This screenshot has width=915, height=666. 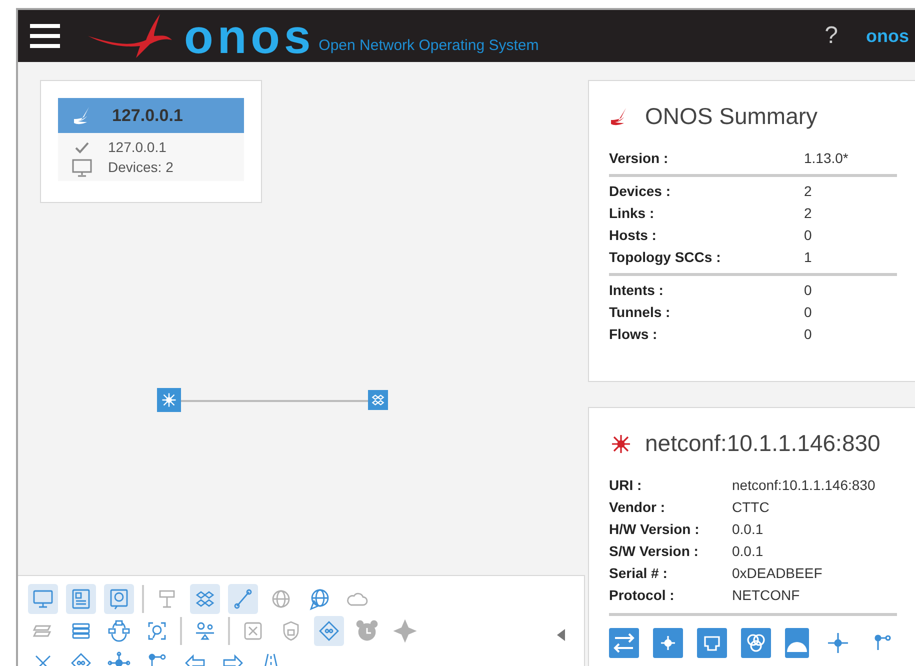 I want to click on logo-text: onos, so click(x=249, y=38).